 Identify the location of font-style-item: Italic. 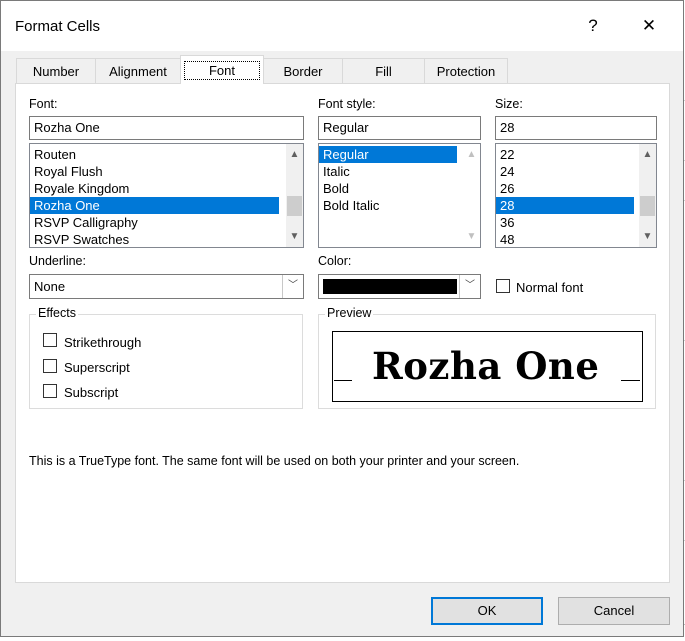
(388, 171).